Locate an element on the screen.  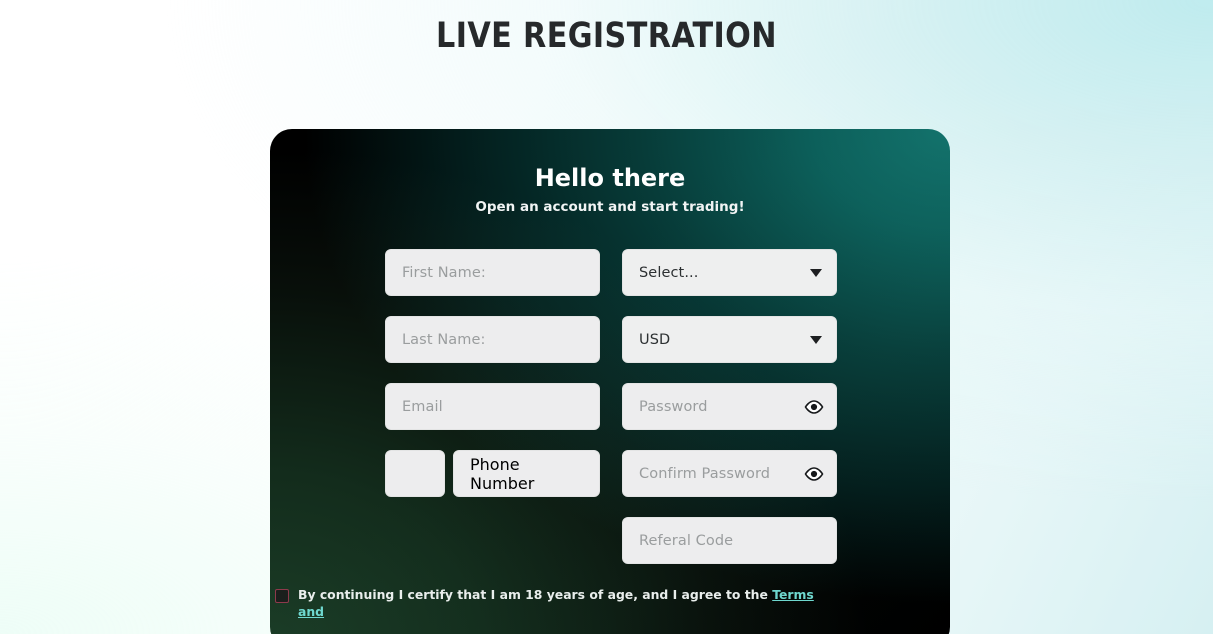
email-input: Email is located at coordinates (492, 406).